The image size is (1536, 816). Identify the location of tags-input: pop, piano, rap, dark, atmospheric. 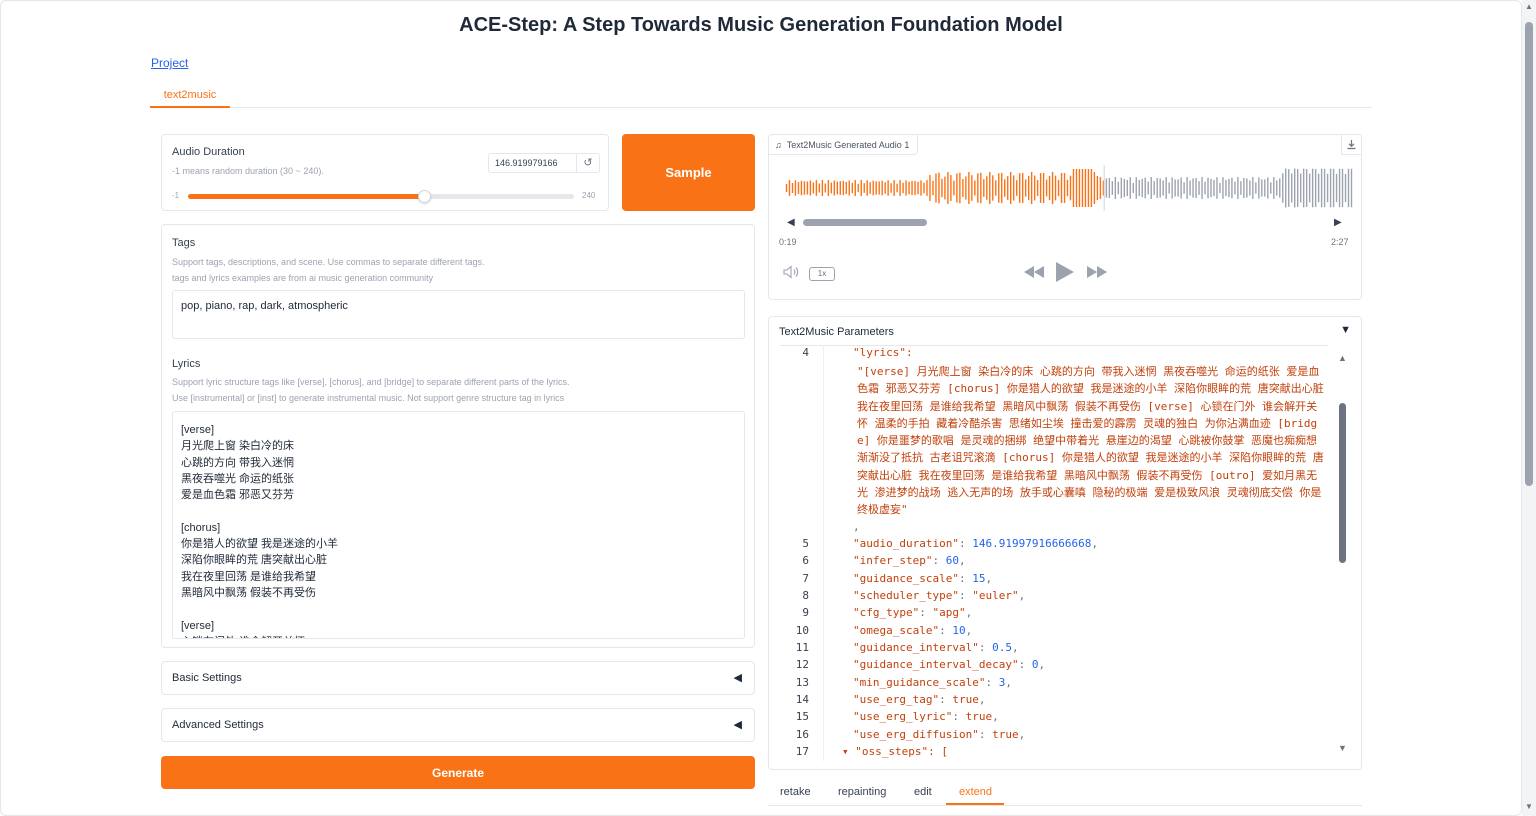
(458, 314).